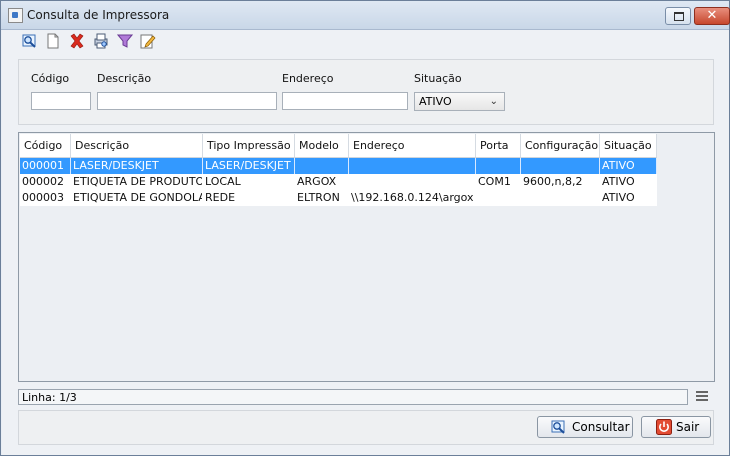 The height and width of the screenshot is (456, 730). What do you see at coordinates (43, 181) in the screenshot?
I see `cell-codigo: 000002` at bounding box center [43, 181].